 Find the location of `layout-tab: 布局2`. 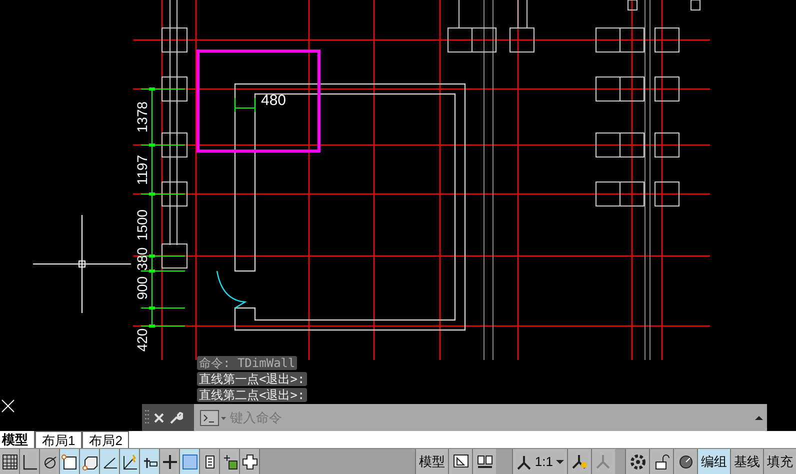

layout-tab: 布局2 is located at coordinates (106, 439).